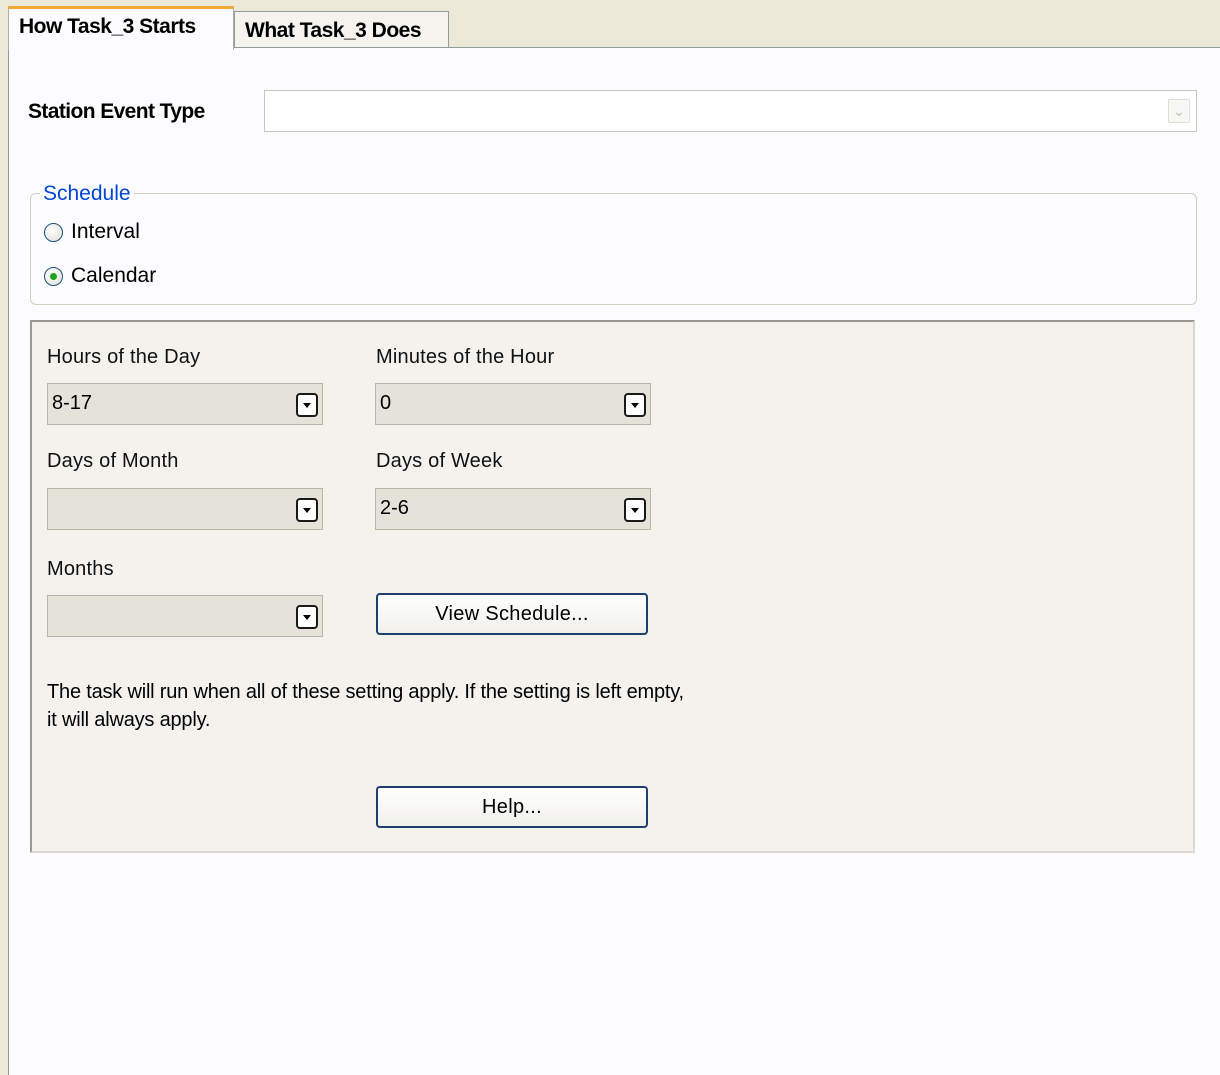 This screenshot has width=1220, height=1075. What do you see at coordinates (114, 275) in the screenshot?
I see `calendar-label: Calendar` at bounding box center [114, 275].